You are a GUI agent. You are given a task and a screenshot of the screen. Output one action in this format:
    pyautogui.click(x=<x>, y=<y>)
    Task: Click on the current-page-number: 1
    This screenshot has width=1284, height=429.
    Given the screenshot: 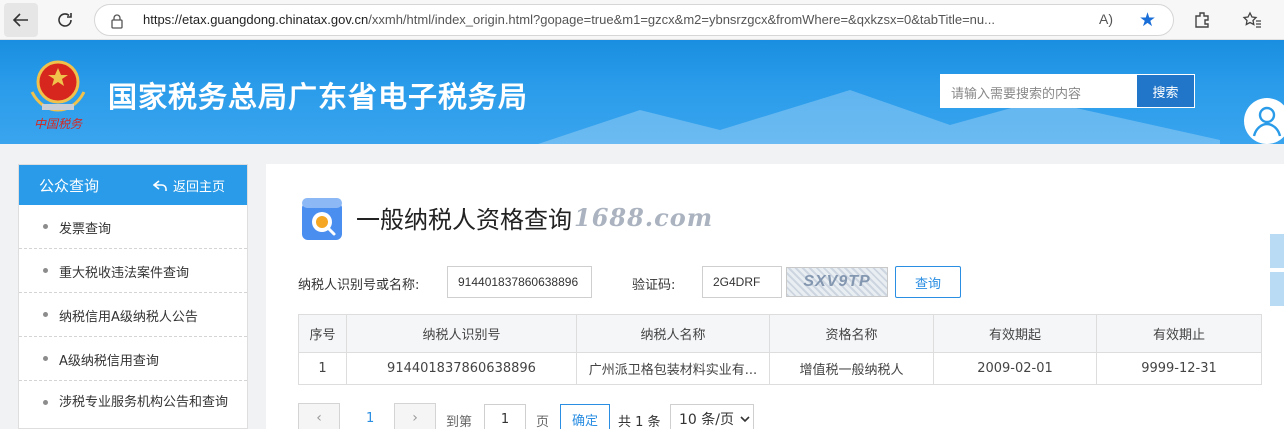 What is the action you would take?
    pyautogui.click(x=370, y=418)
    